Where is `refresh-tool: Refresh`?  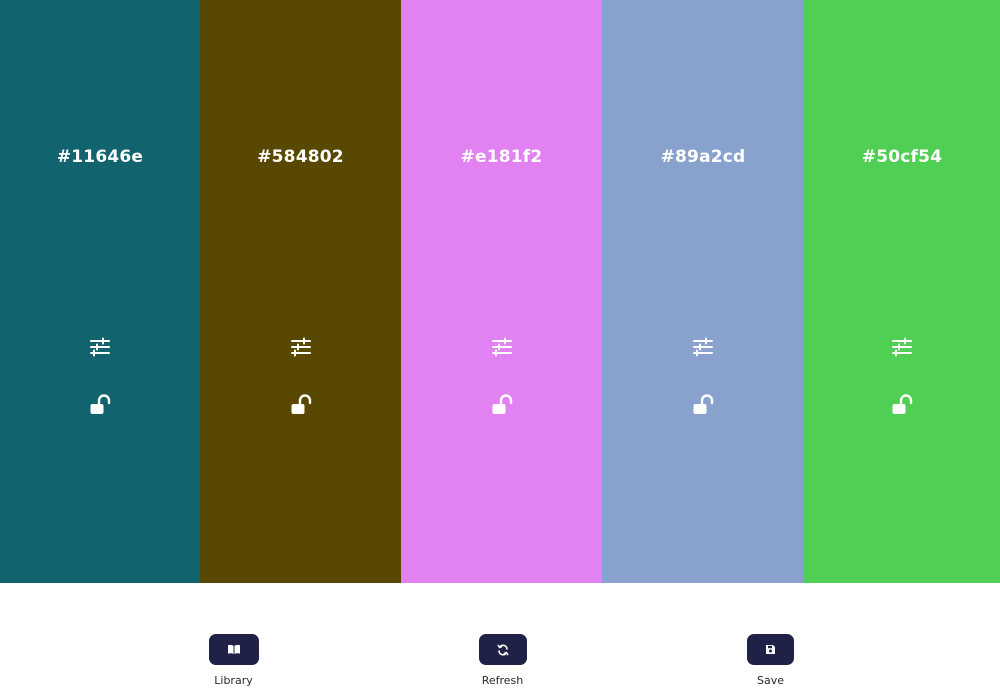 refresh-tool: Refresh is located at coordinates (502, 660).